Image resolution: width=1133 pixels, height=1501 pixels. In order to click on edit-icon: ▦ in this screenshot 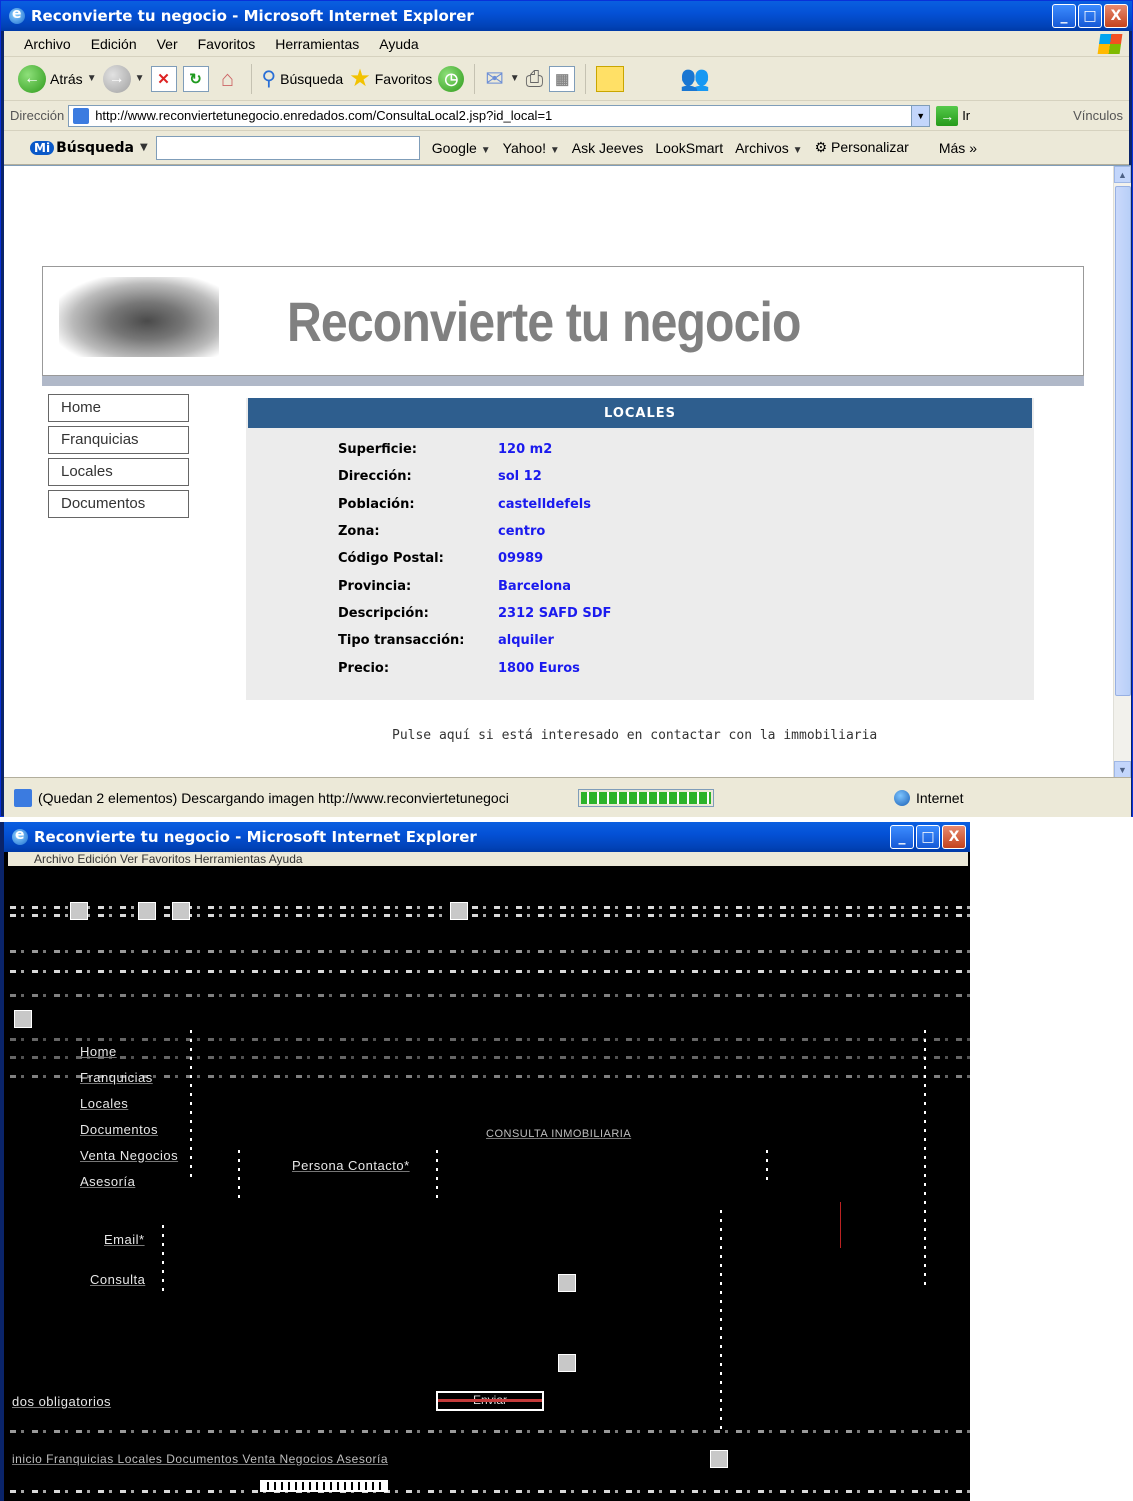, I will do `click(562, 78)`.